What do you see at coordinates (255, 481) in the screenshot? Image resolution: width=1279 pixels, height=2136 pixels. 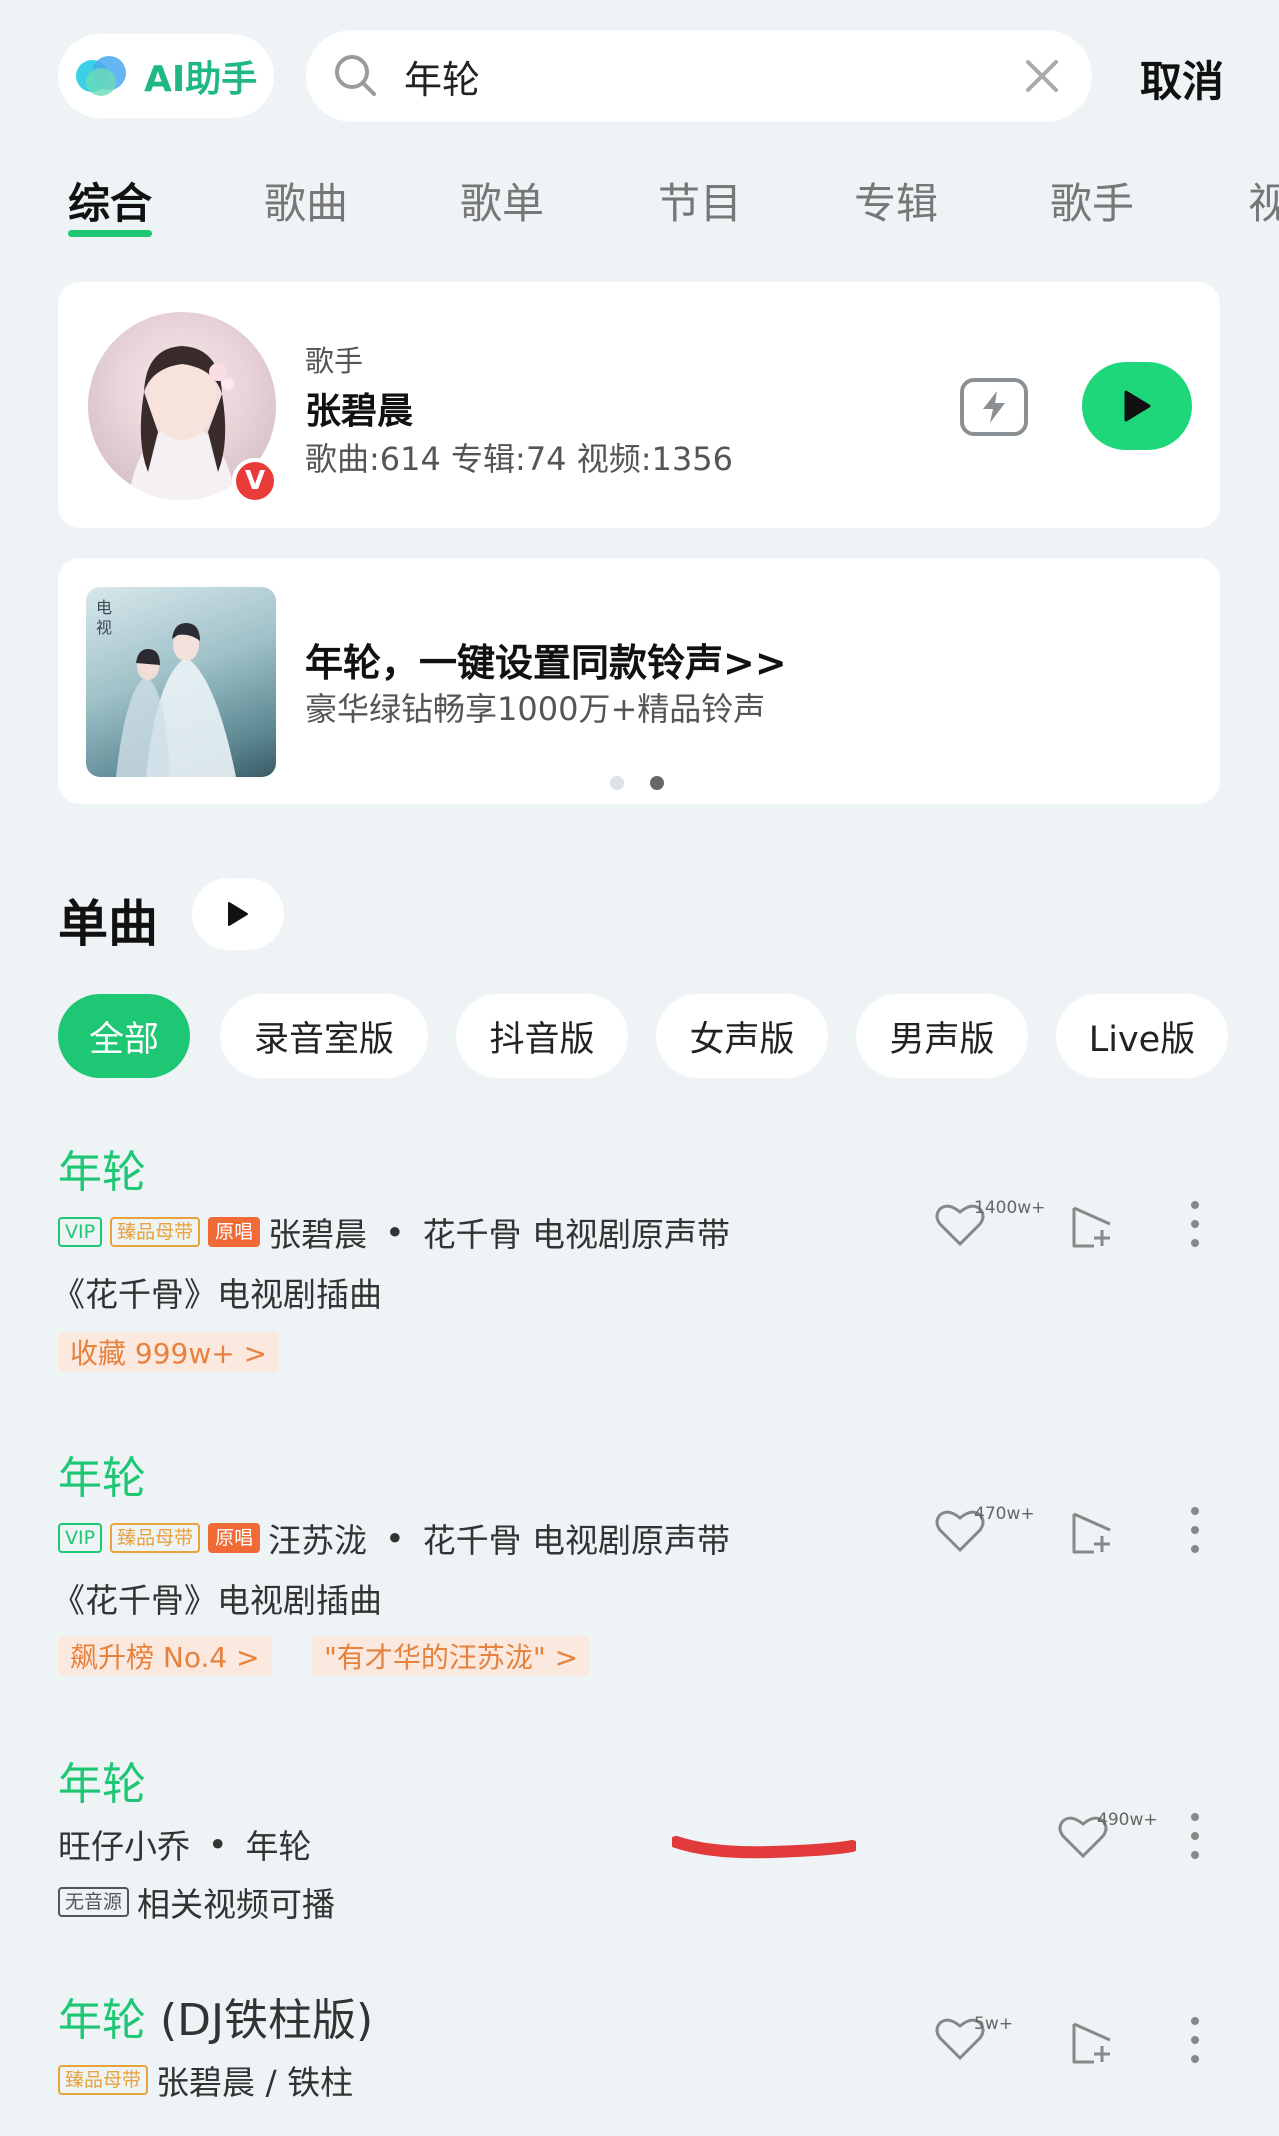 I see `verified-badge: V` at bounding box center [255, 481].